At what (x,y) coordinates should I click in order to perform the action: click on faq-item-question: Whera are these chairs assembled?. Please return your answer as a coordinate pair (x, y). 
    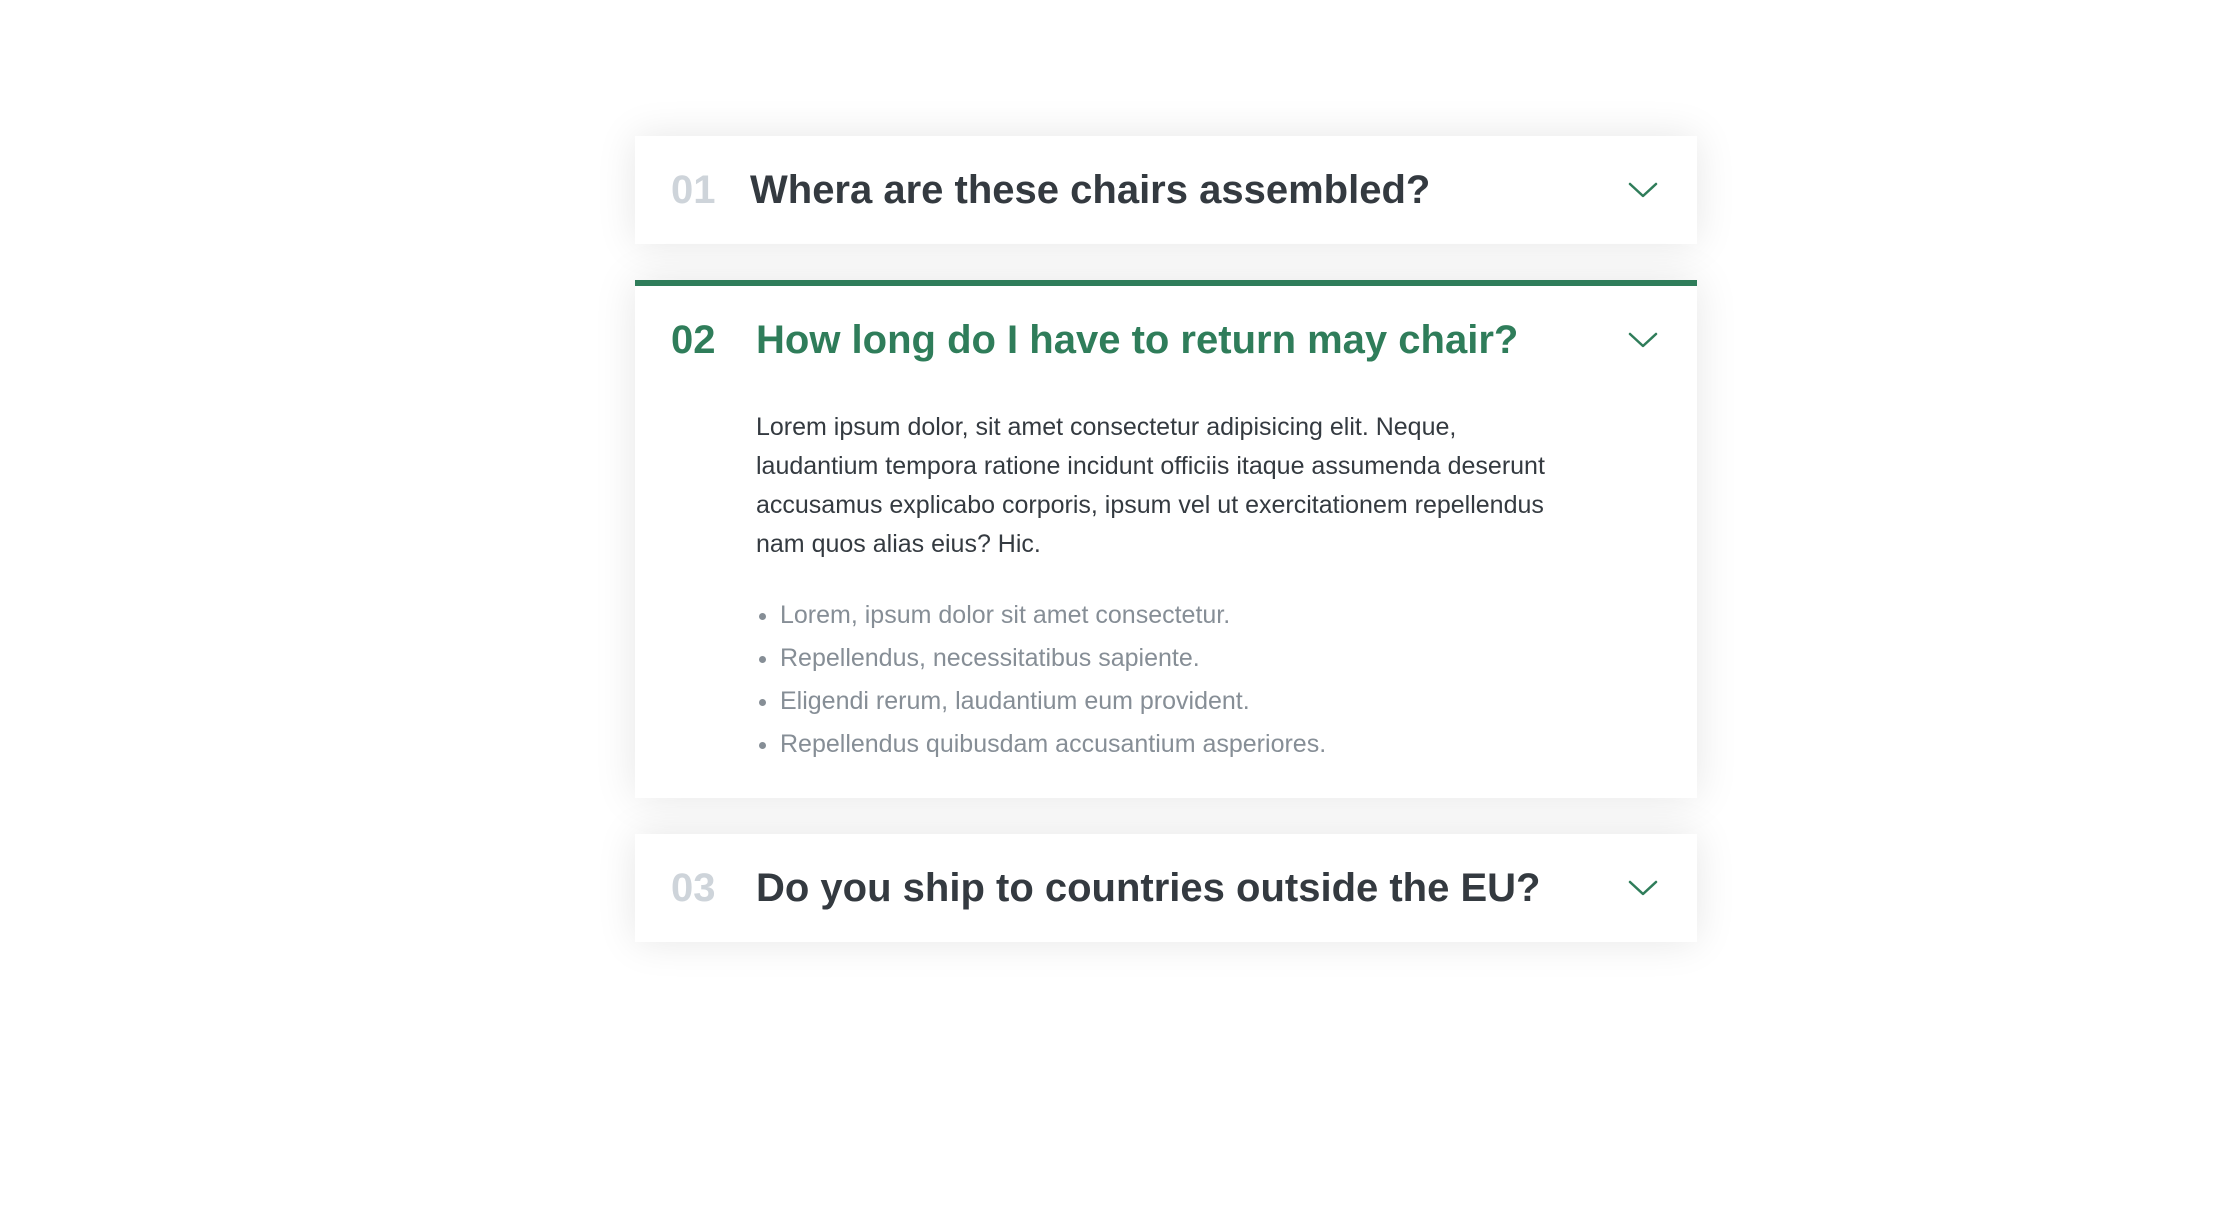
    Looking at the image, I should click on (1090, 189).